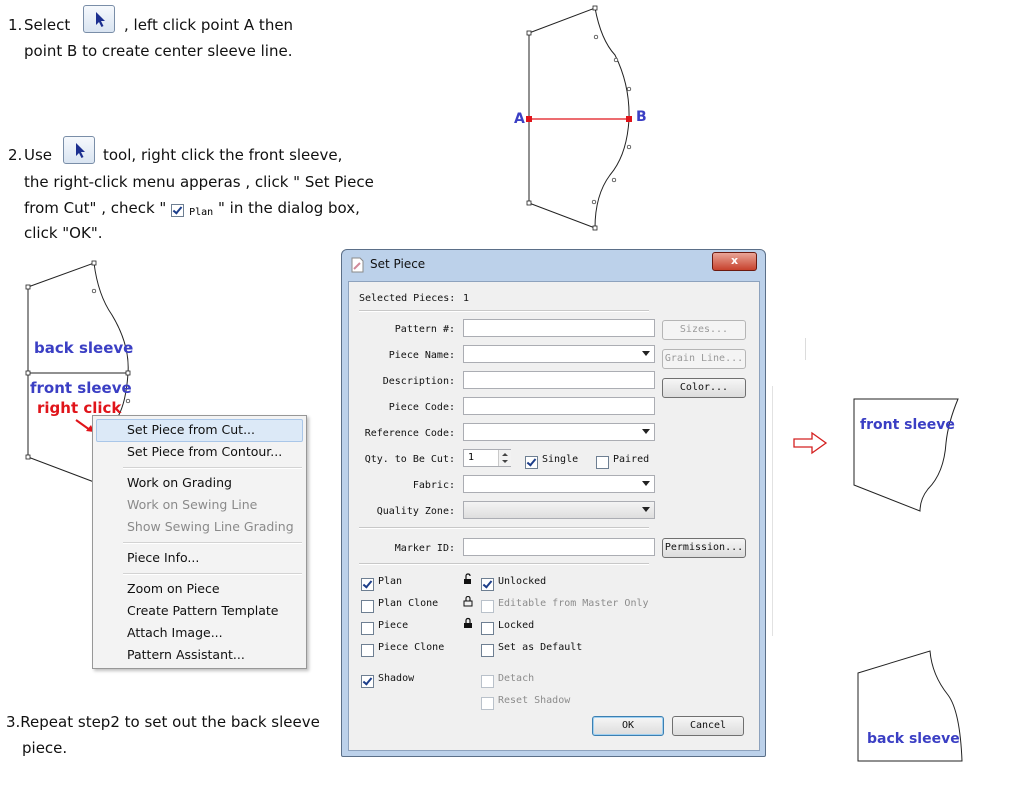  Describe the element at coordinates (407, 298) in the screenshot. I see `selected-pieces-label: Selected Pieces:` at that location.